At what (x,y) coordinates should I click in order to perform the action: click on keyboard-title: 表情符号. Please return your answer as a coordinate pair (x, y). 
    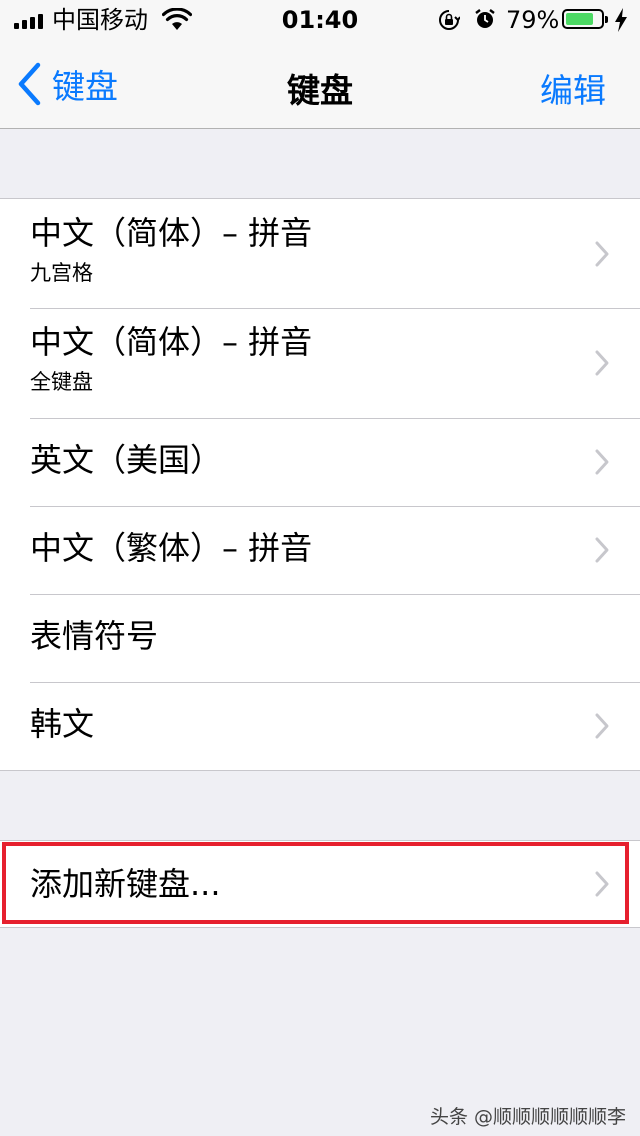
    Looking at the image, I should click on (94, 636).